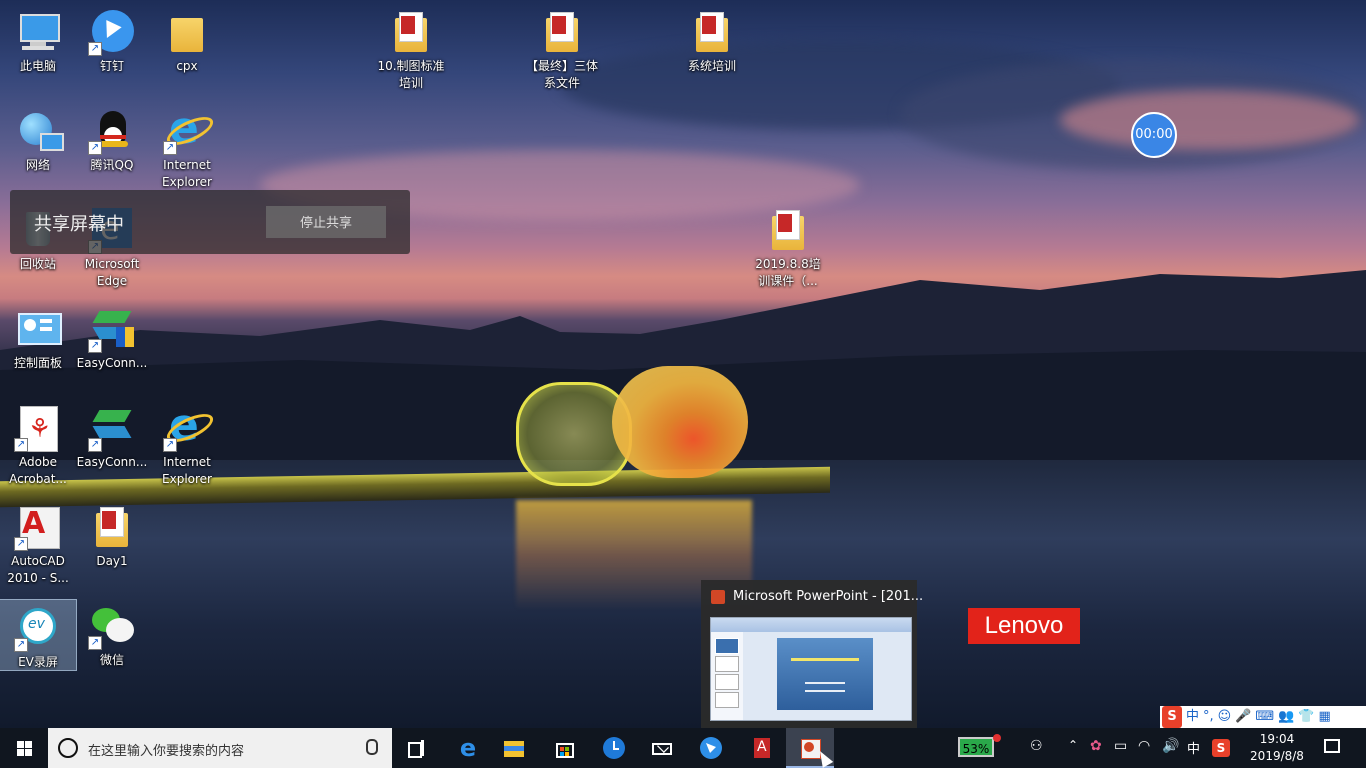  I want to click on sogou-icon: S, so click(1172, 717).